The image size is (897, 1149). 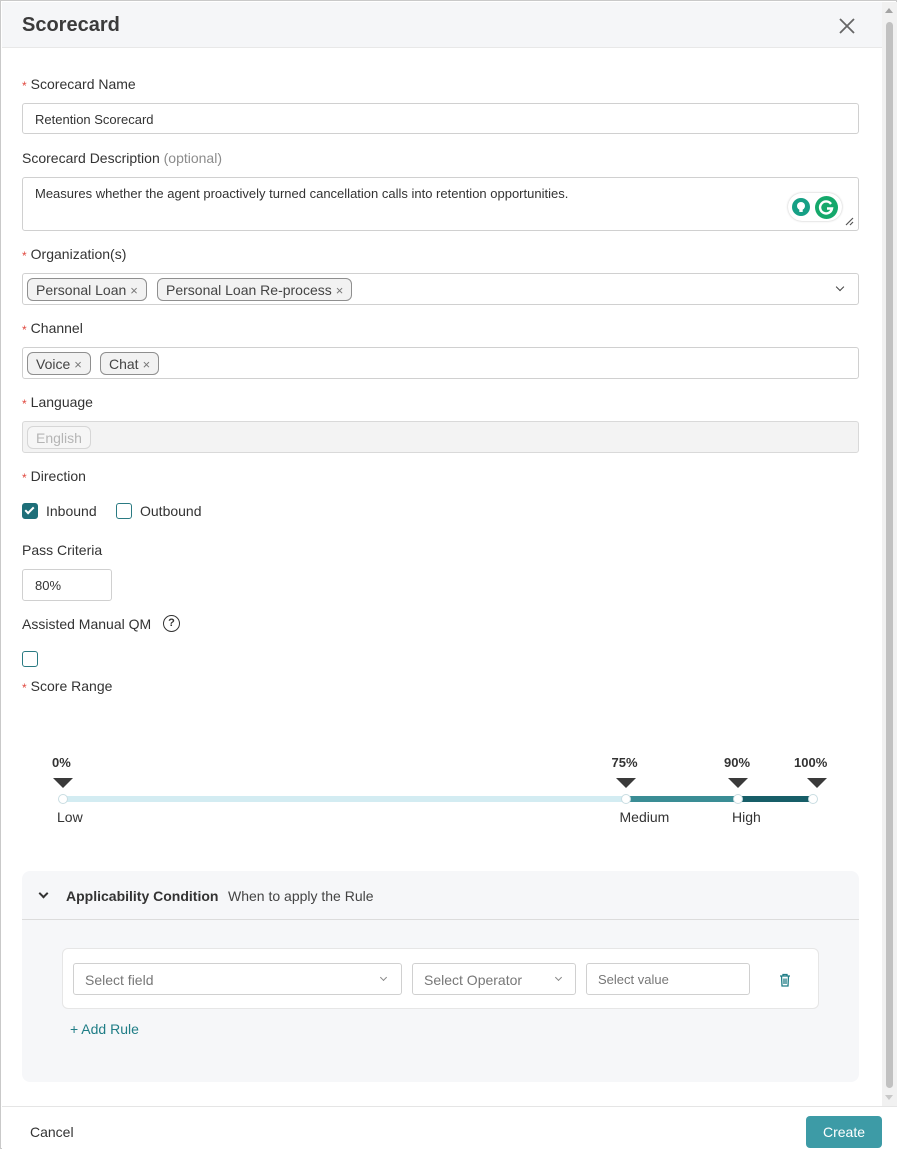 I want to click on outbound-checkbox, so click(x=124, y=511).